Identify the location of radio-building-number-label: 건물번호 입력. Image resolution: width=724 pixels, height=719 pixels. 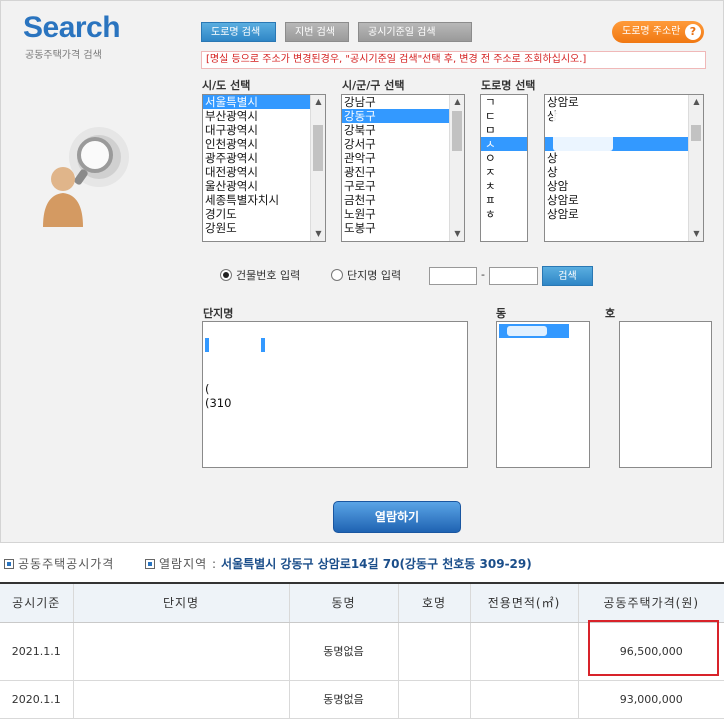
(268, 275).